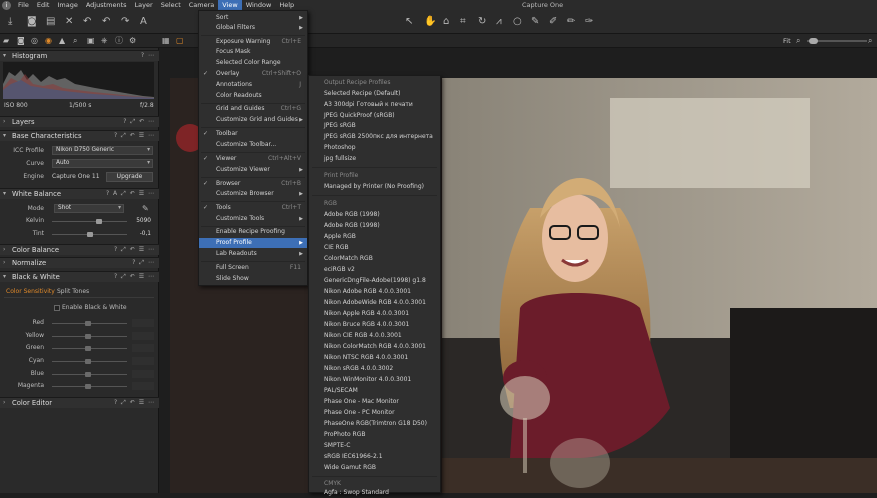  Describe the element at coordinates (69, 22) in the screenshot. I see `delete-icon: ✕` at that location.